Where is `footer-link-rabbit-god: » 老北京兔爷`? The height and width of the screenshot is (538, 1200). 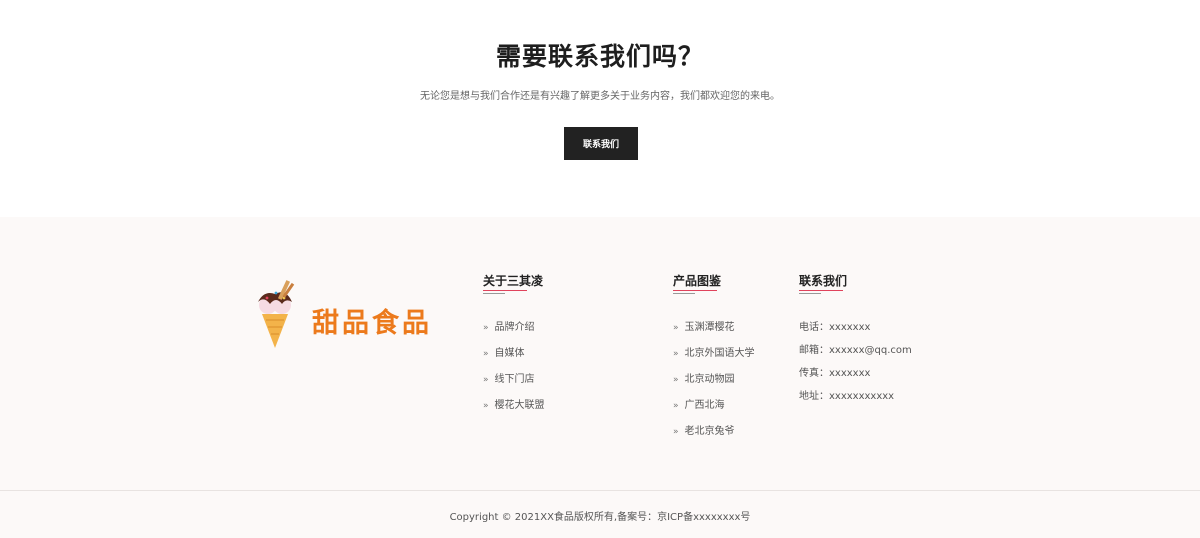 footer-link-rabbit-god: » 老北京兔爷 is located at coordinates (704, 429).